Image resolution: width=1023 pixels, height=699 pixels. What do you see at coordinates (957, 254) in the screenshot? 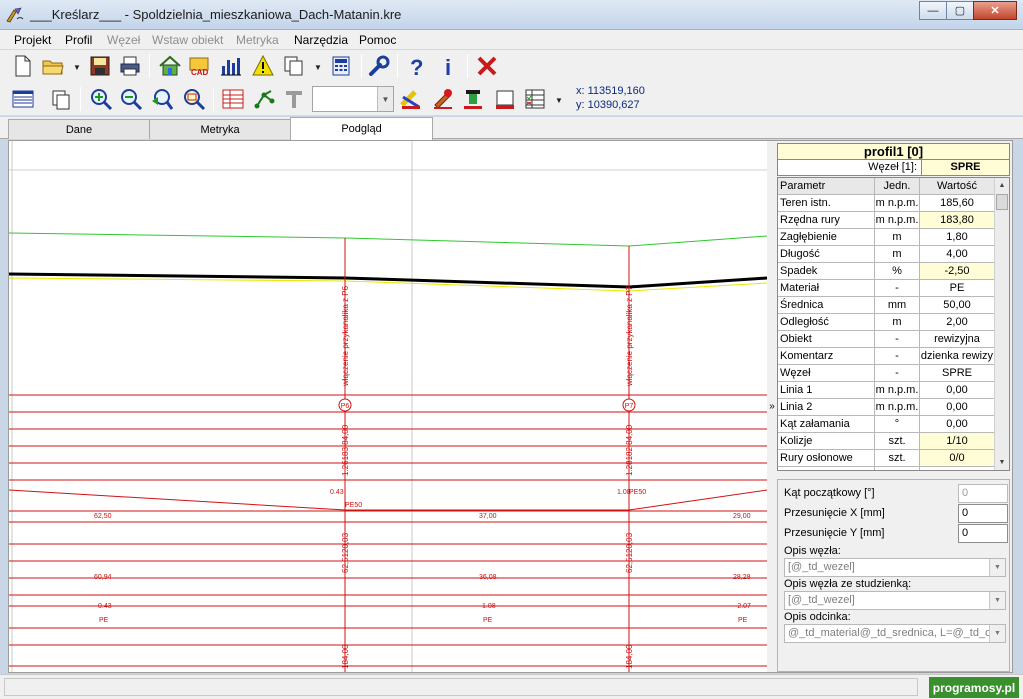
I see `param-value-cell: 4,00` at bounding box center [957, 254].